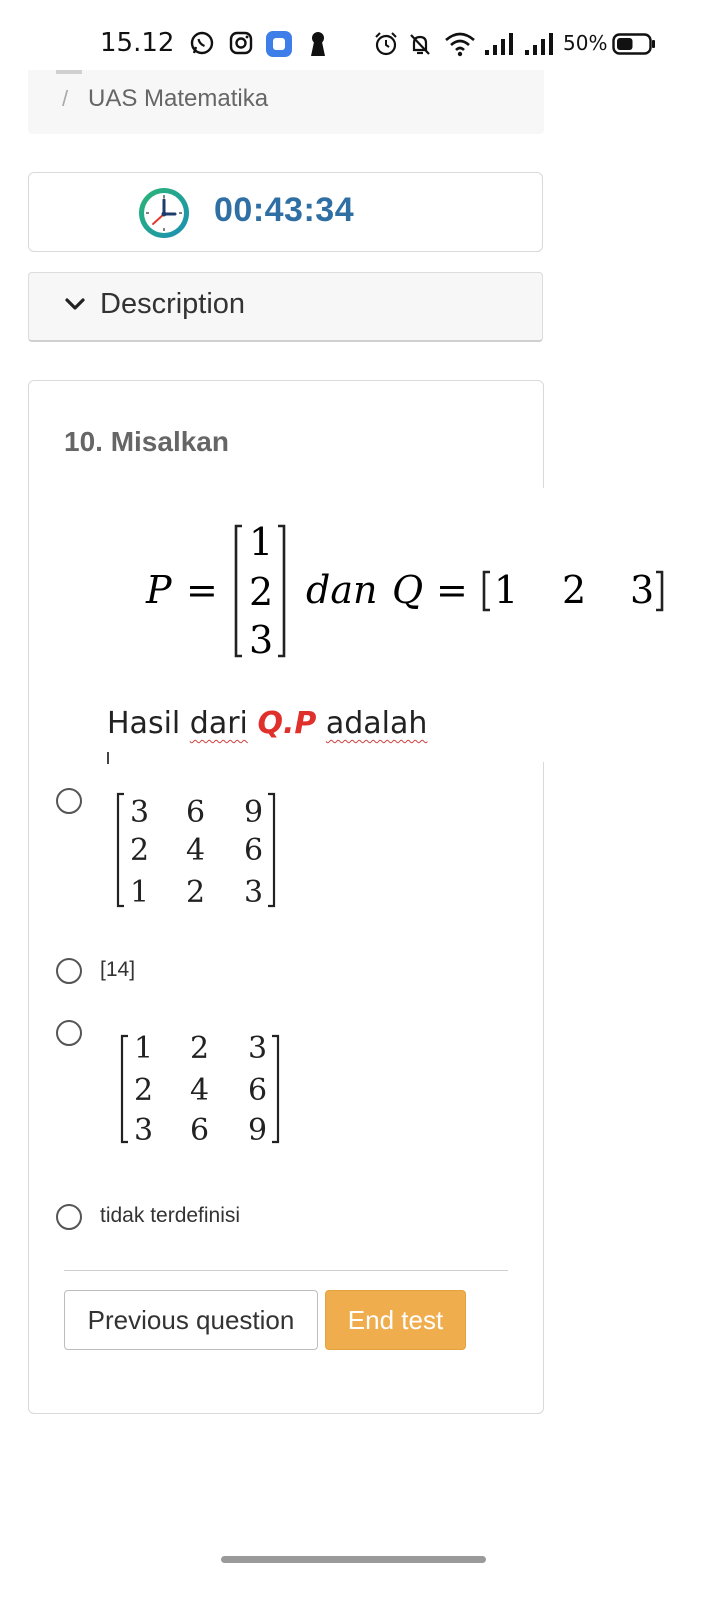 The height and width of the screenshot is (1600, 720). I want to click on option-4-label: tidak terdefinisi, so click(170, 1216).